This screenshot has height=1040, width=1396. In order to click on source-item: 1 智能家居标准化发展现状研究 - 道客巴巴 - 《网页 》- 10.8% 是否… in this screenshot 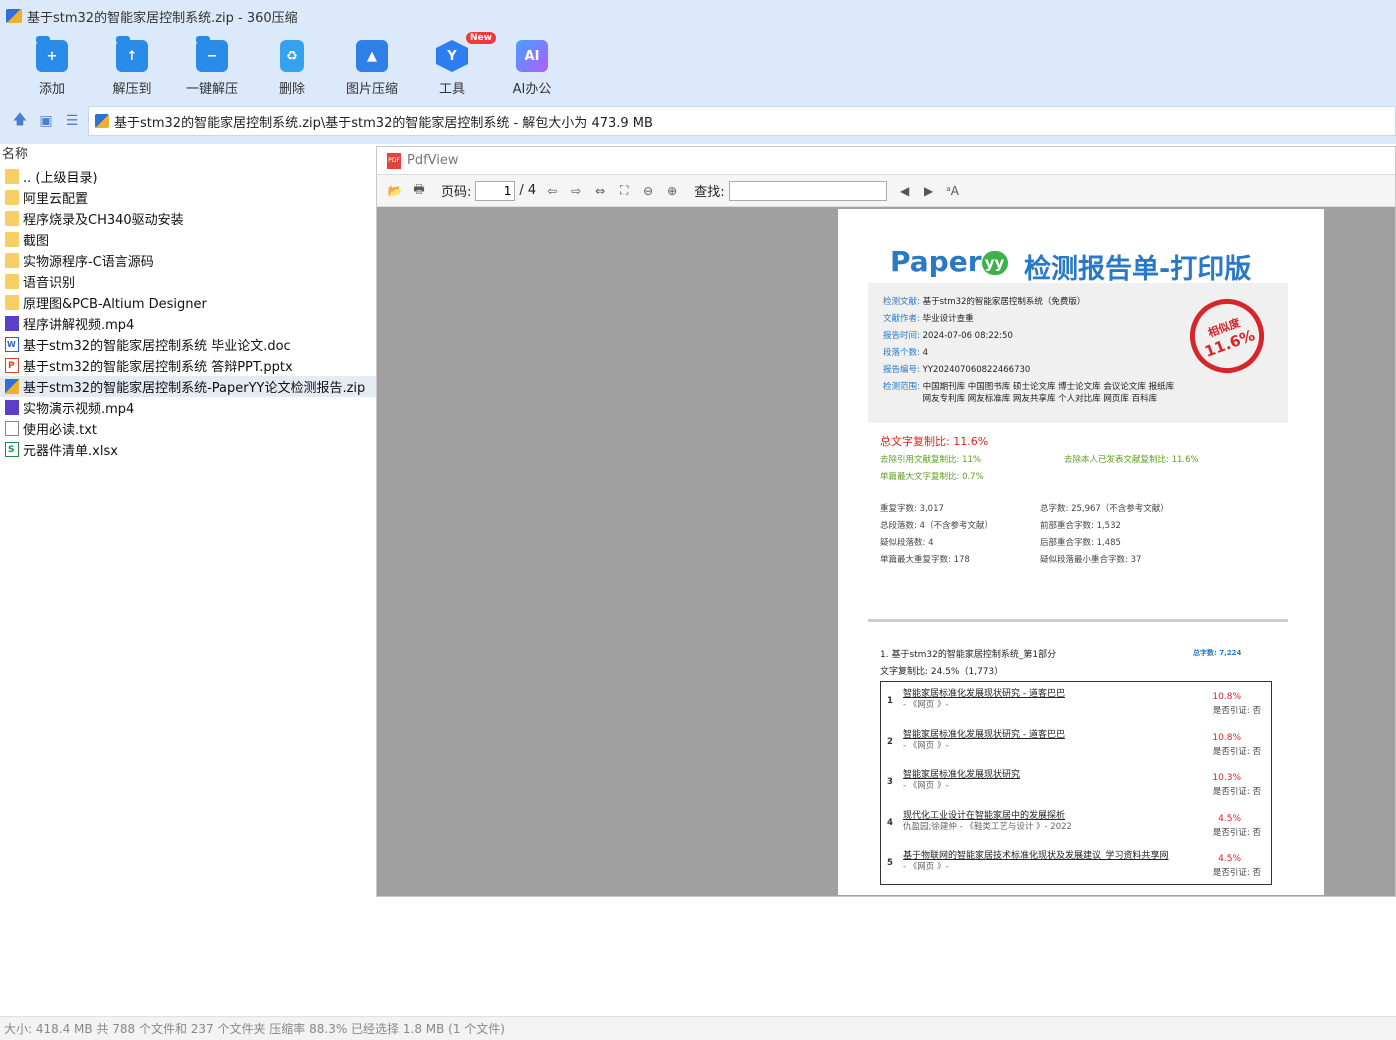, I will do `click(1074, 702)`.